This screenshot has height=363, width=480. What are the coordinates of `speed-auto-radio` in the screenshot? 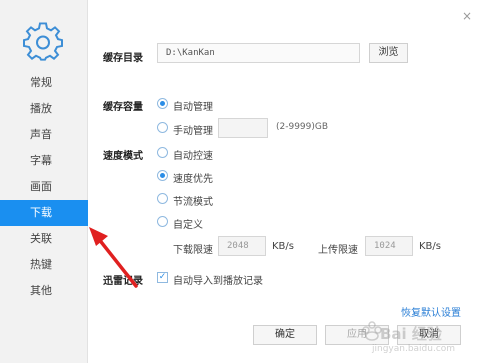 It's located at (162, 152).